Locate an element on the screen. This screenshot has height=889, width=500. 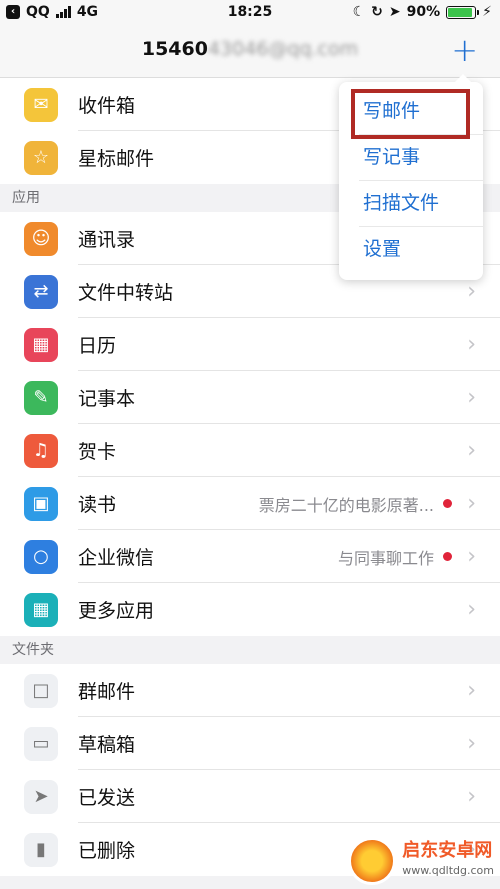
account-title: 1546043046@qq.com is located at coordinates (250, 49).